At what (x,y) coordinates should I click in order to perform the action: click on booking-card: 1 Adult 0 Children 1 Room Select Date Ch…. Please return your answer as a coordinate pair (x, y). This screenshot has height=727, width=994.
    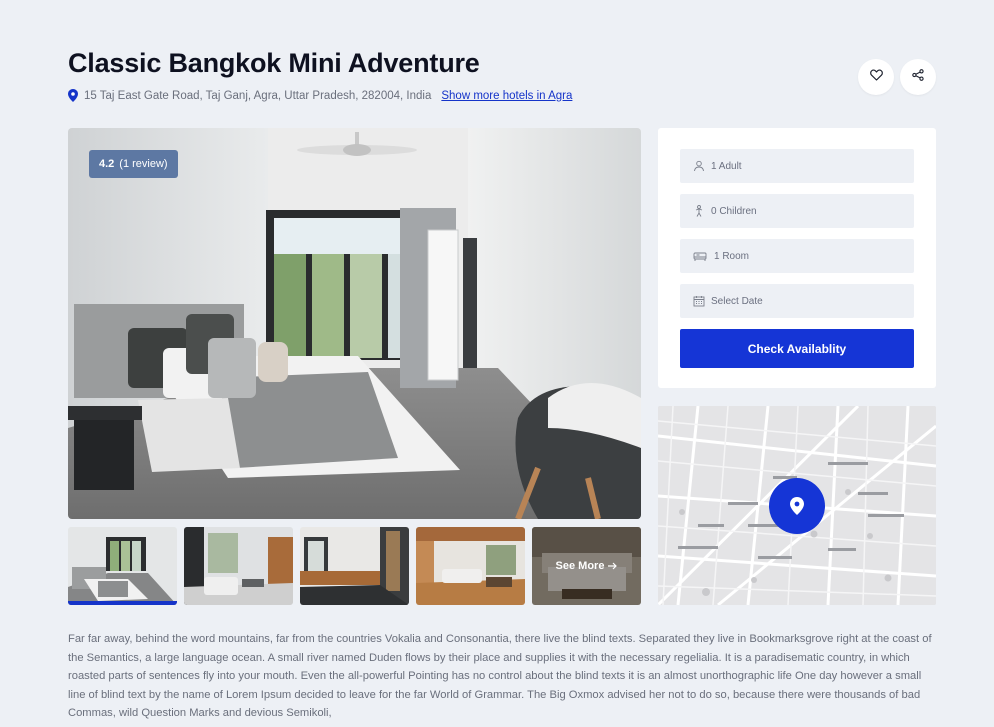
    Looking at the image, I should click on (797, 258).